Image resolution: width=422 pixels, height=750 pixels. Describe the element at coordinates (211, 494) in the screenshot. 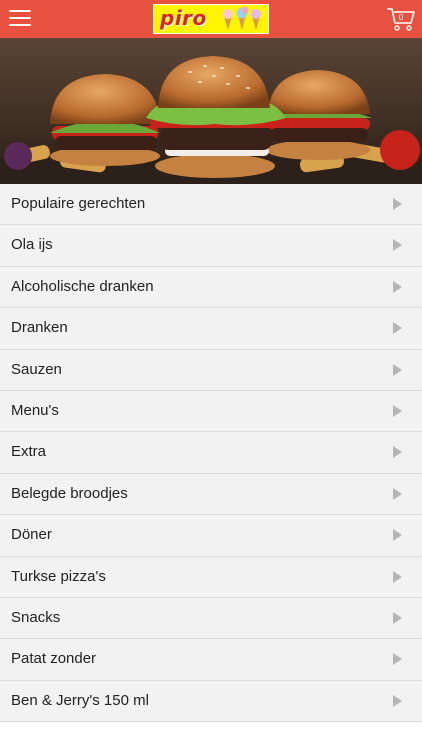

I see `category-row: Belegde broodjes` at that location.